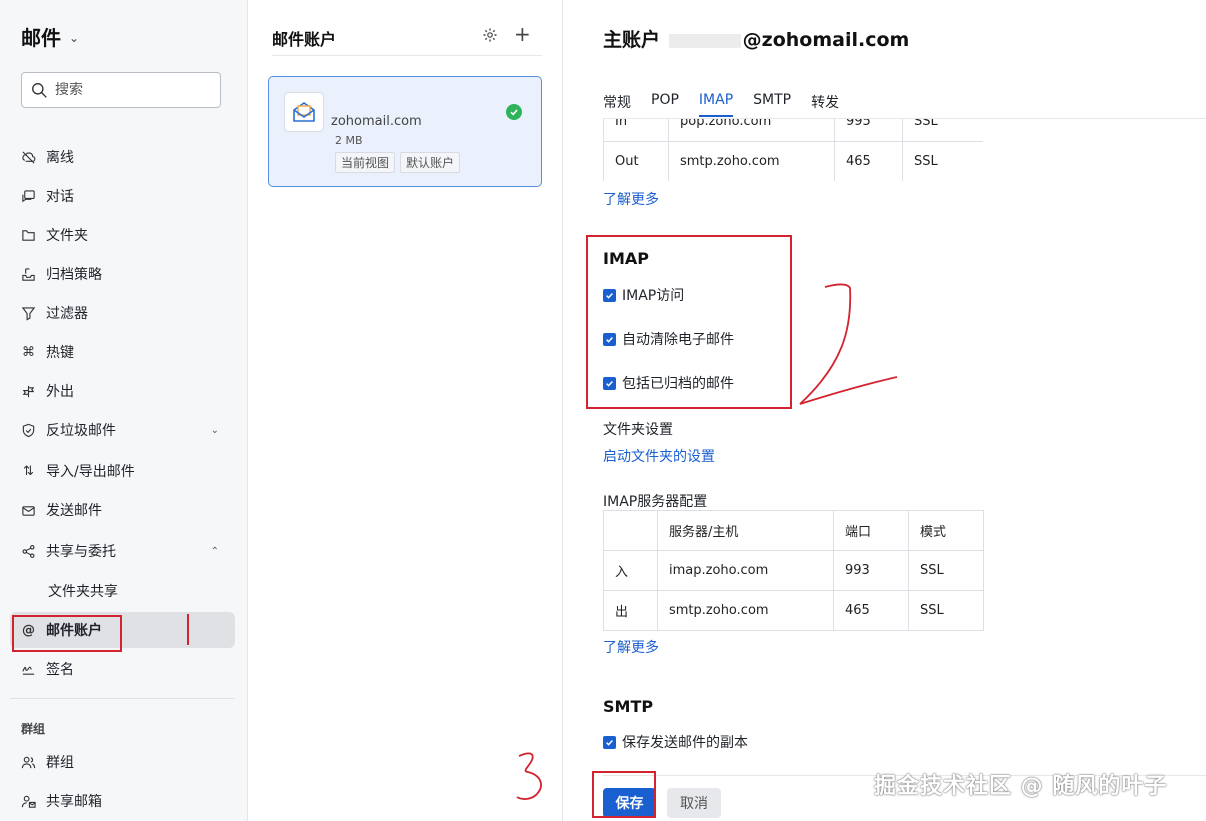  I want to click on check-circle-icon, so click(514, 112).